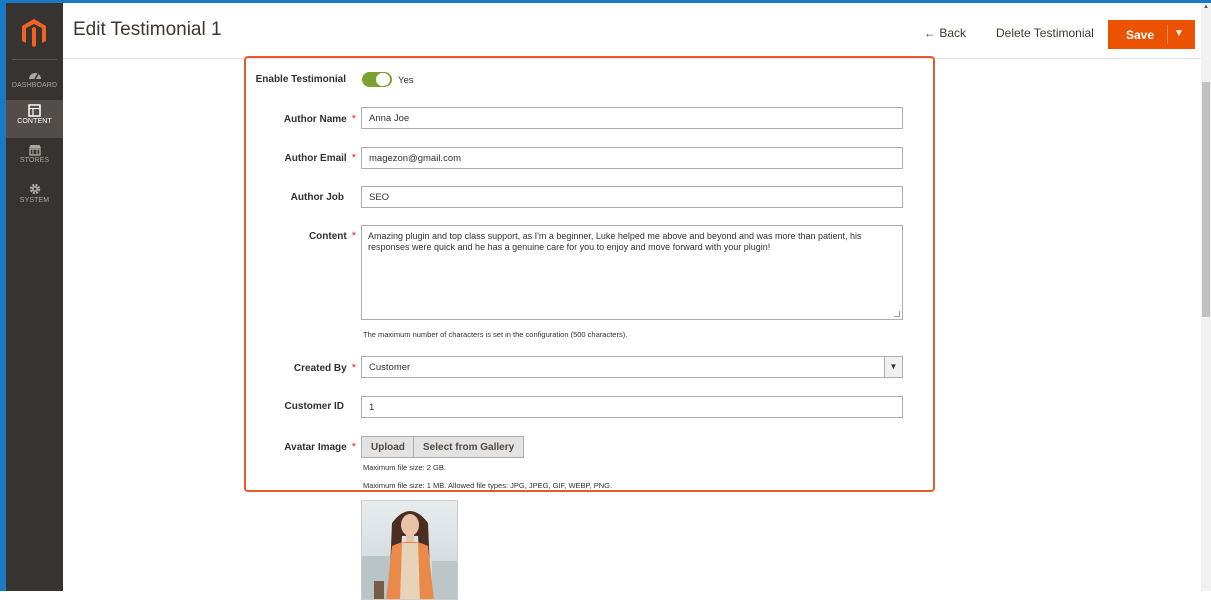 This screenshot has height=600, width=1211. I want to click on author-email-input: magezon@gmail.com, so click(632, 158).